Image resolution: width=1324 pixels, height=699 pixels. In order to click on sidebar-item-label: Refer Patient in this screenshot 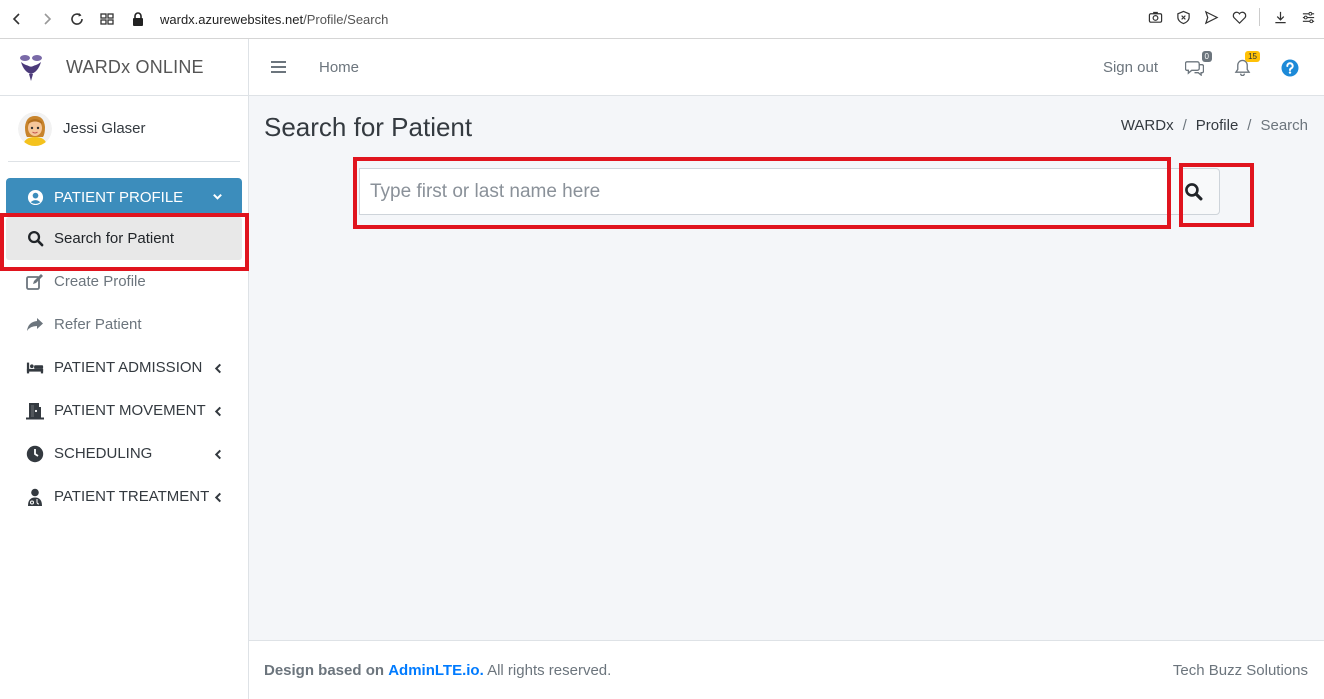, I will do `click(98, 324)`.